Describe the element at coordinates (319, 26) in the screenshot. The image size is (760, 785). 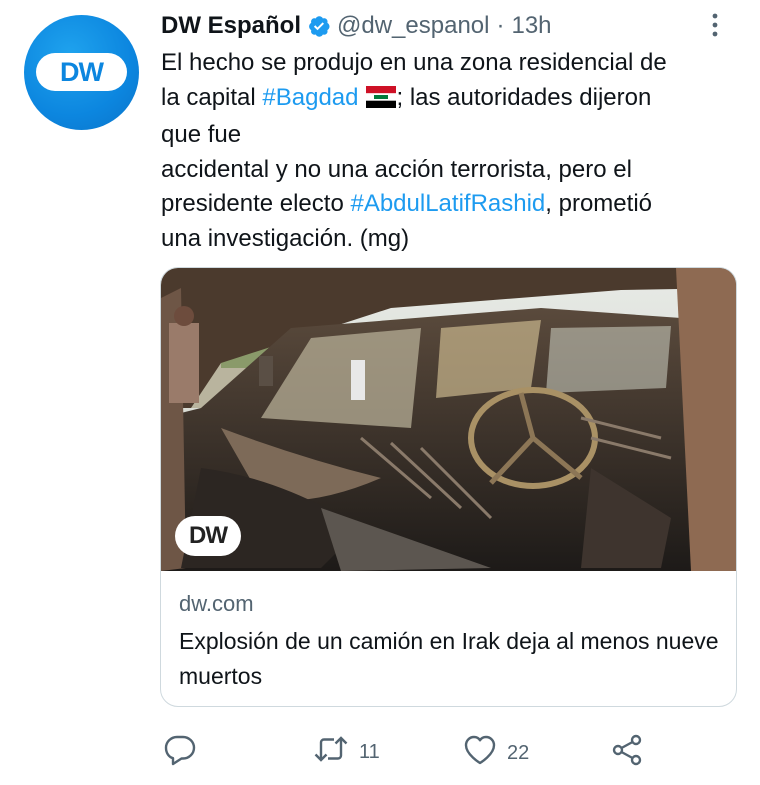
I see `verified-icon` at that location.